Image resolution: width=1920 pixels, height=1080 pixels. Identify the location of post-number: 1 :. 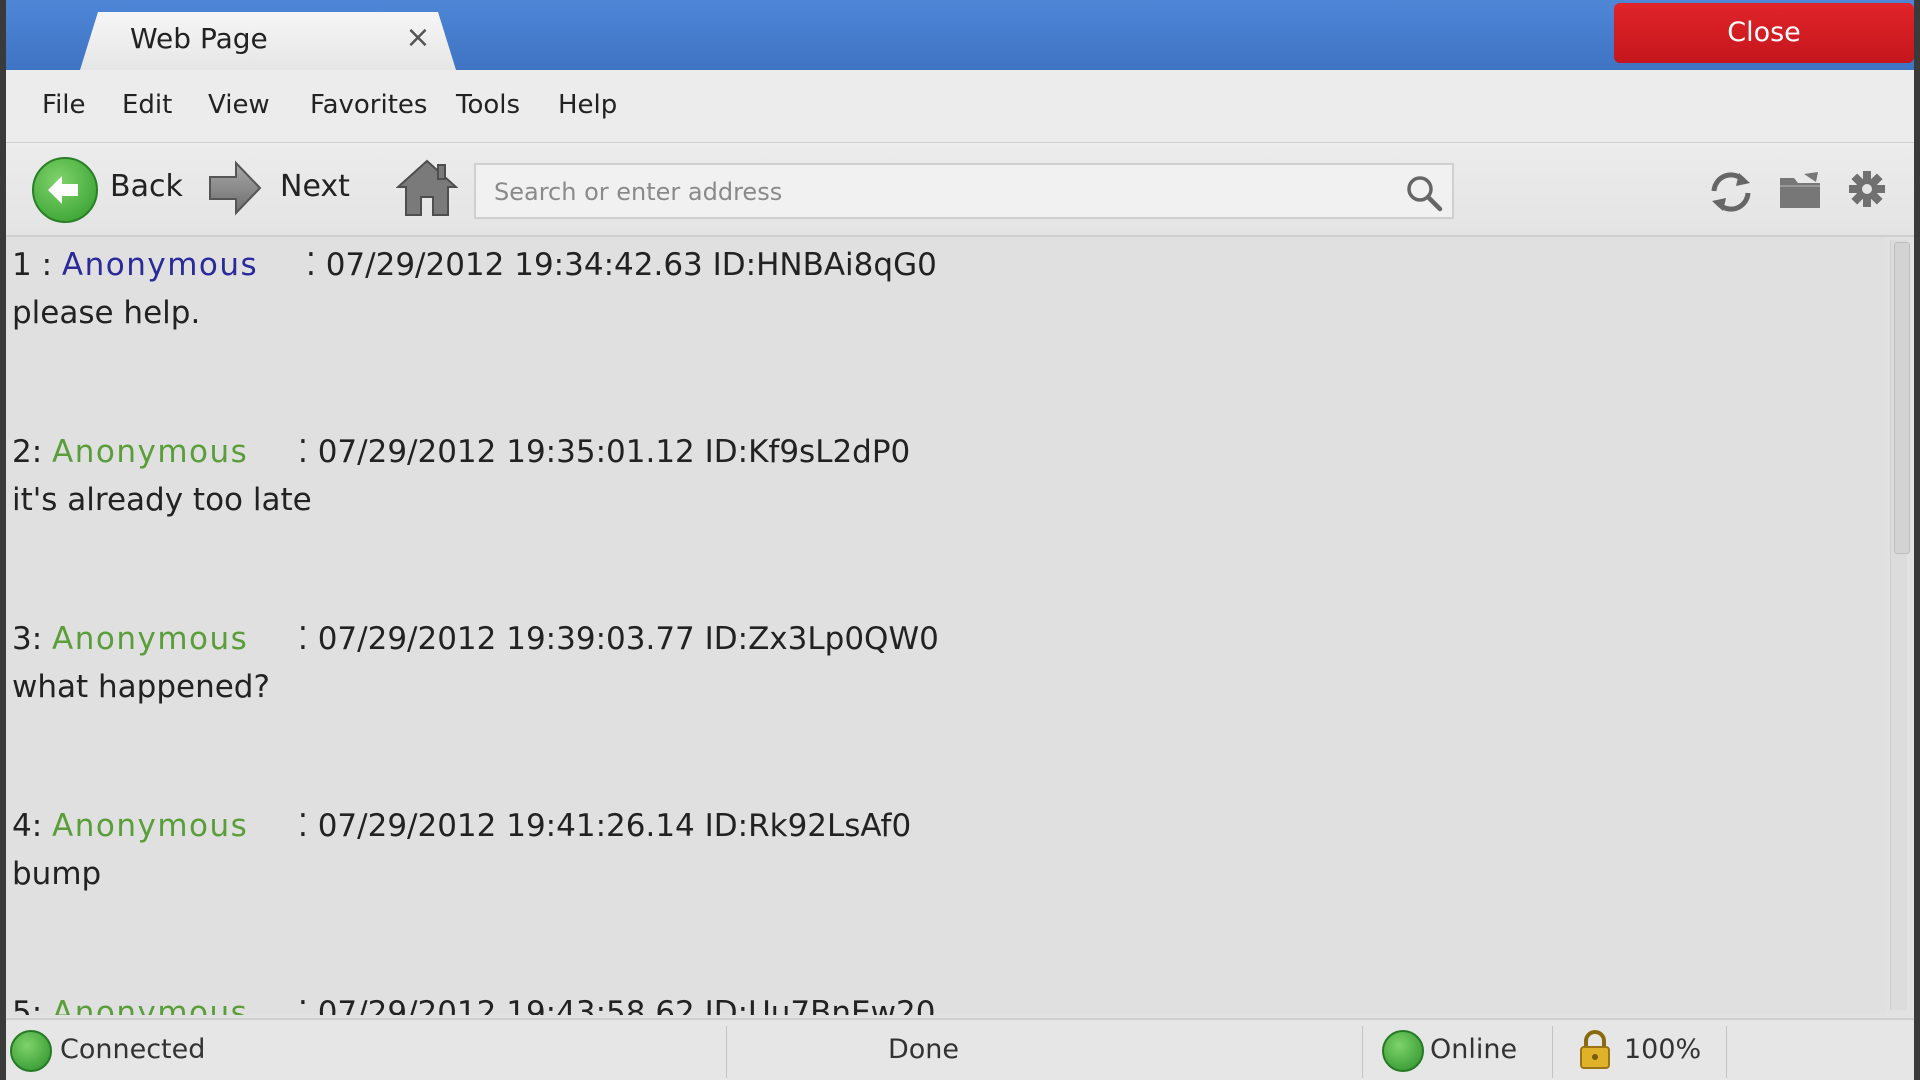
(32, 265).